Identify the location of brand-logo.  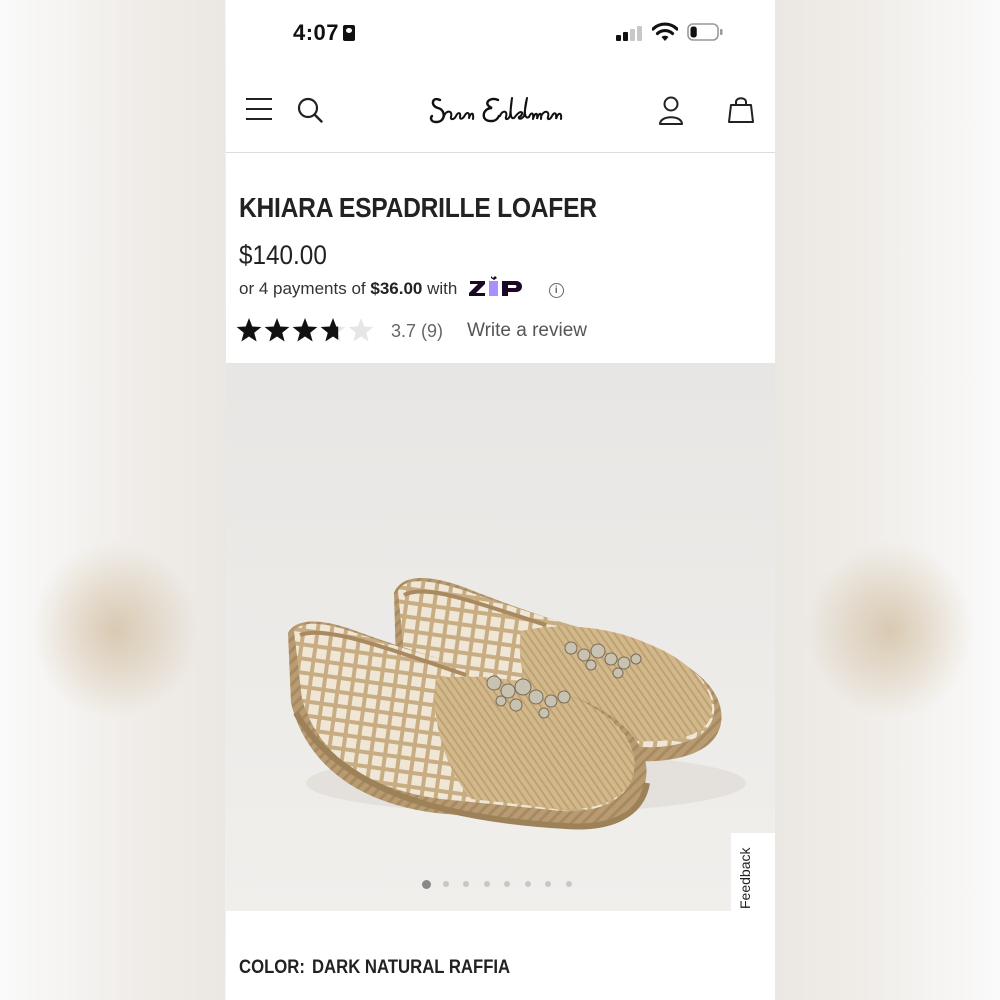
(501, 111).